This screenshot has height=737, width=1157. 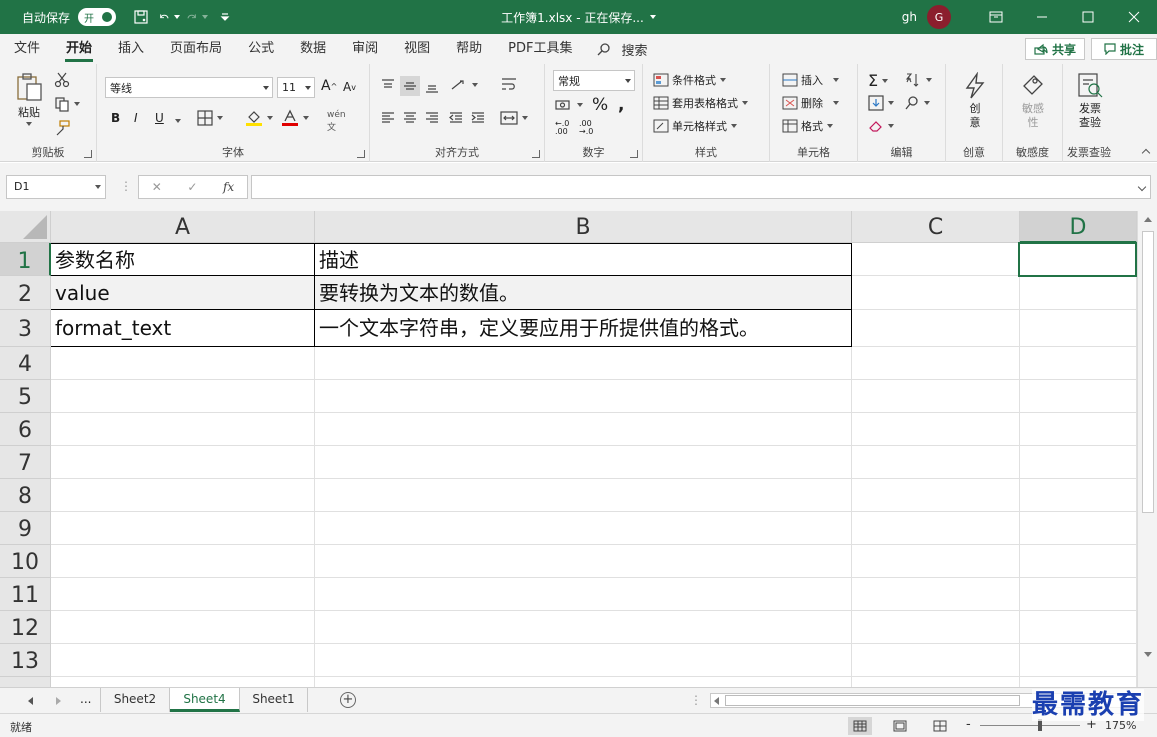 What do you see at coordinates (27, 49) in the screenshot?
I see `tab-file: 文件` at bounding box center [27, 49].